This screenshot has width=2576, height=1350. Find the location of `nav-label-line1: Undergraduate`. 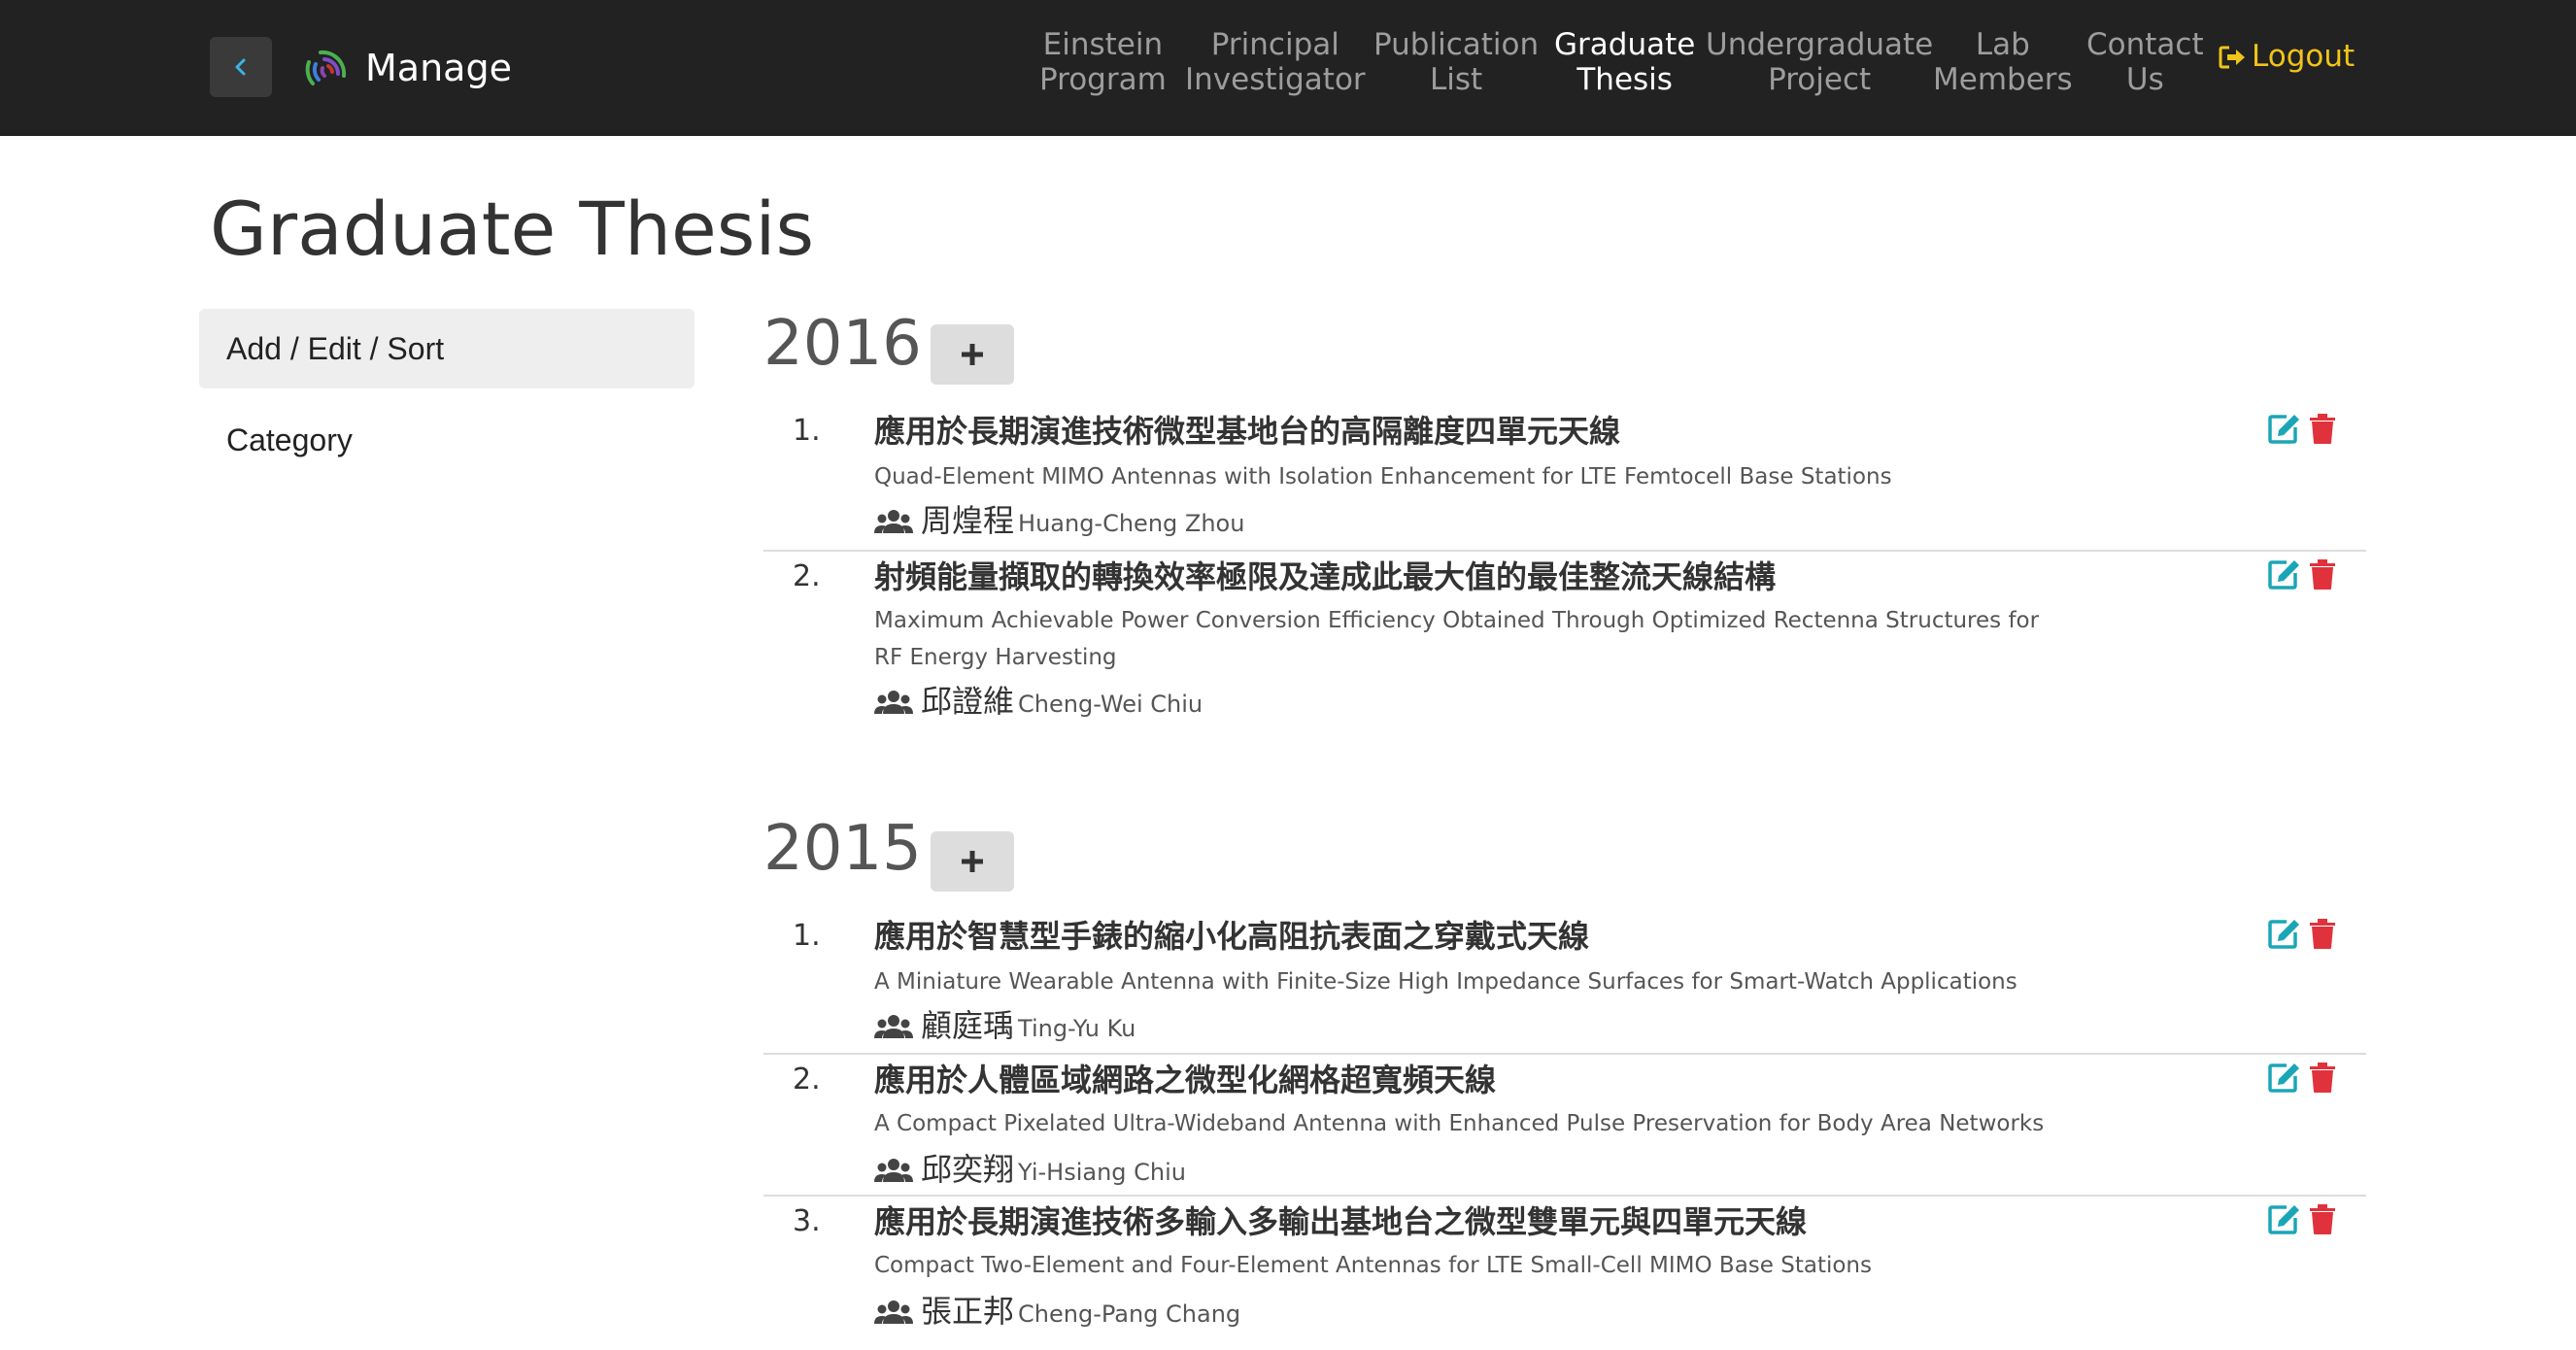

nav-label-line1: Undergraduate is located at coordinates (1820, 44).